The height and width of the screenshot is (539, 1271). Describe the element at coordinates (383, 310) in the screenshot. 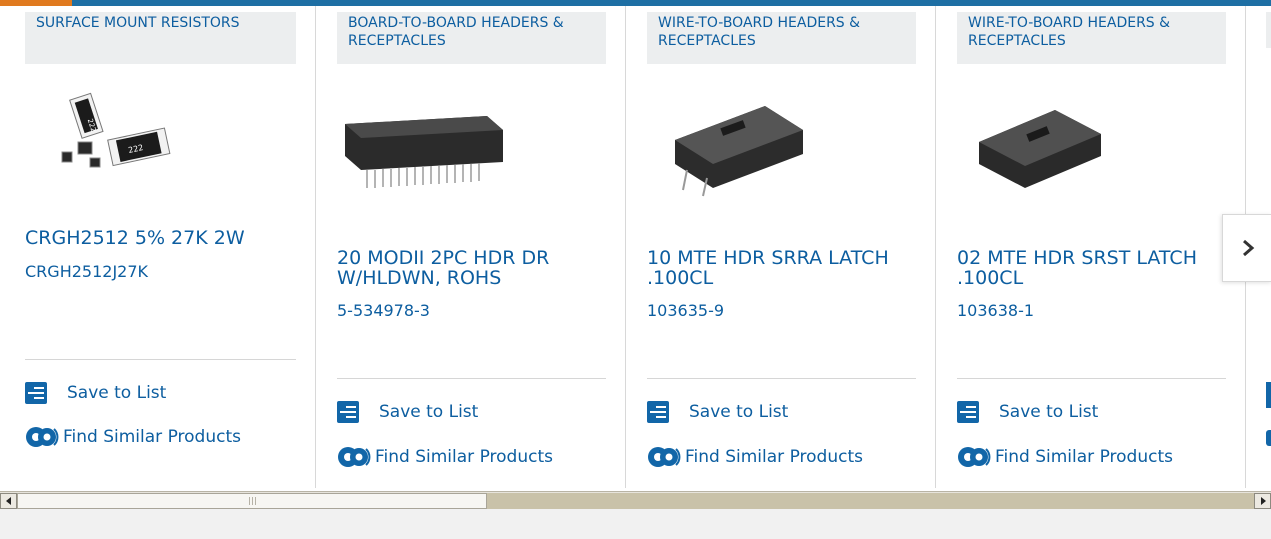

I see `part-number: 5-534978-3` at that location.